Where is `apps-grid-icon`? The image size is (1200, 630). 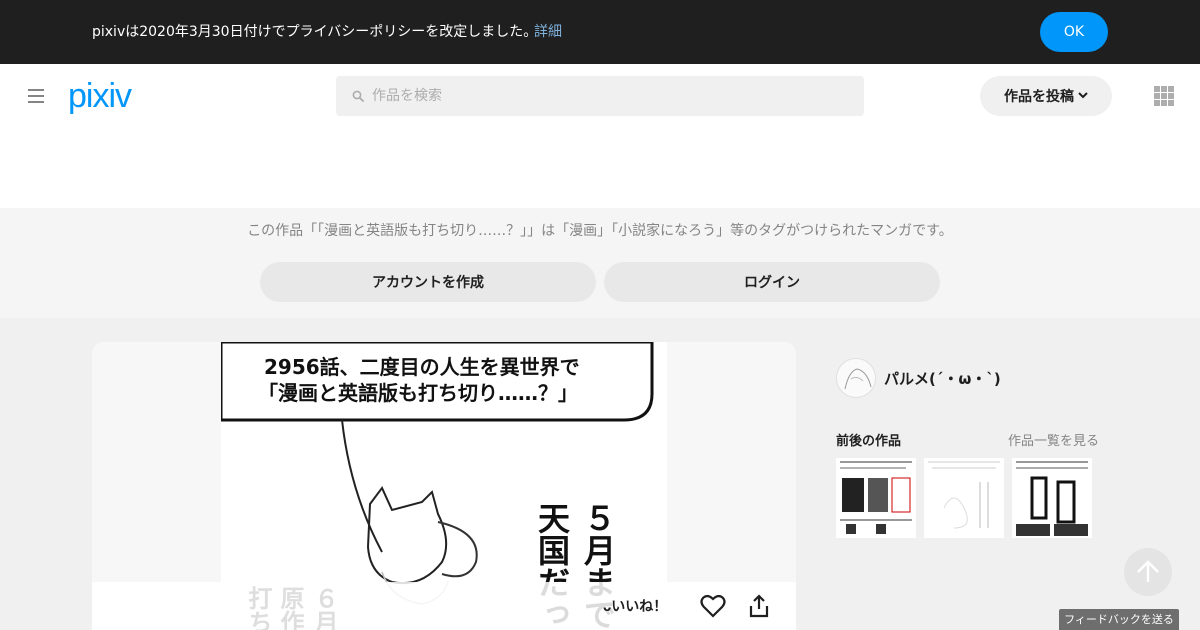
apps-grid-icon is located at coordinates (1164, 96).